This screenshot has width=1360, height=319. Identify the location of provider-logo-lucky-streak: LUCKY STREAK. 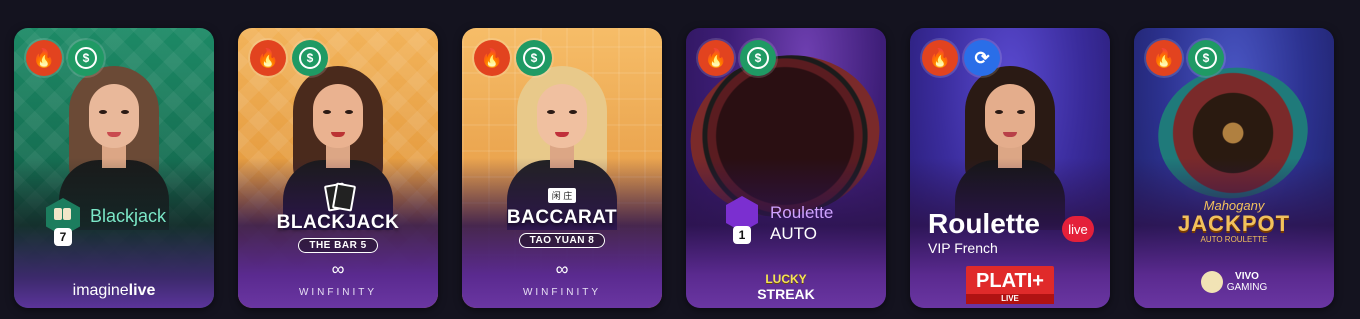
(786, 287).